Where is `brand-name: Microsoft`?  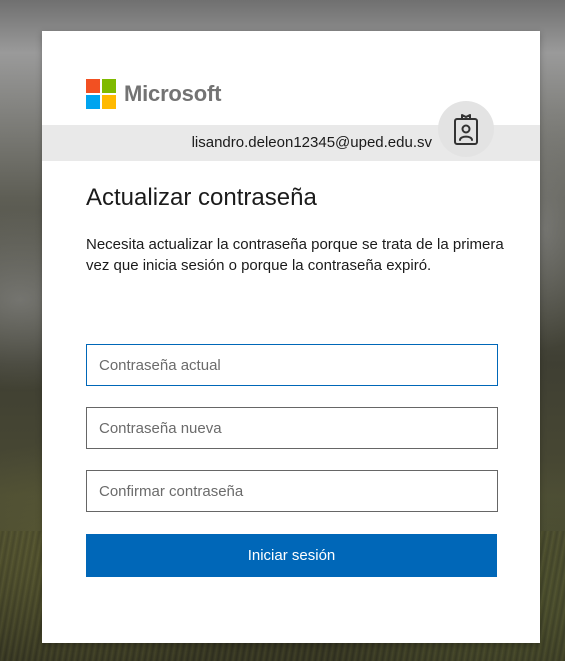
brand-name: Microsoft is located at coordinates (173, 93).